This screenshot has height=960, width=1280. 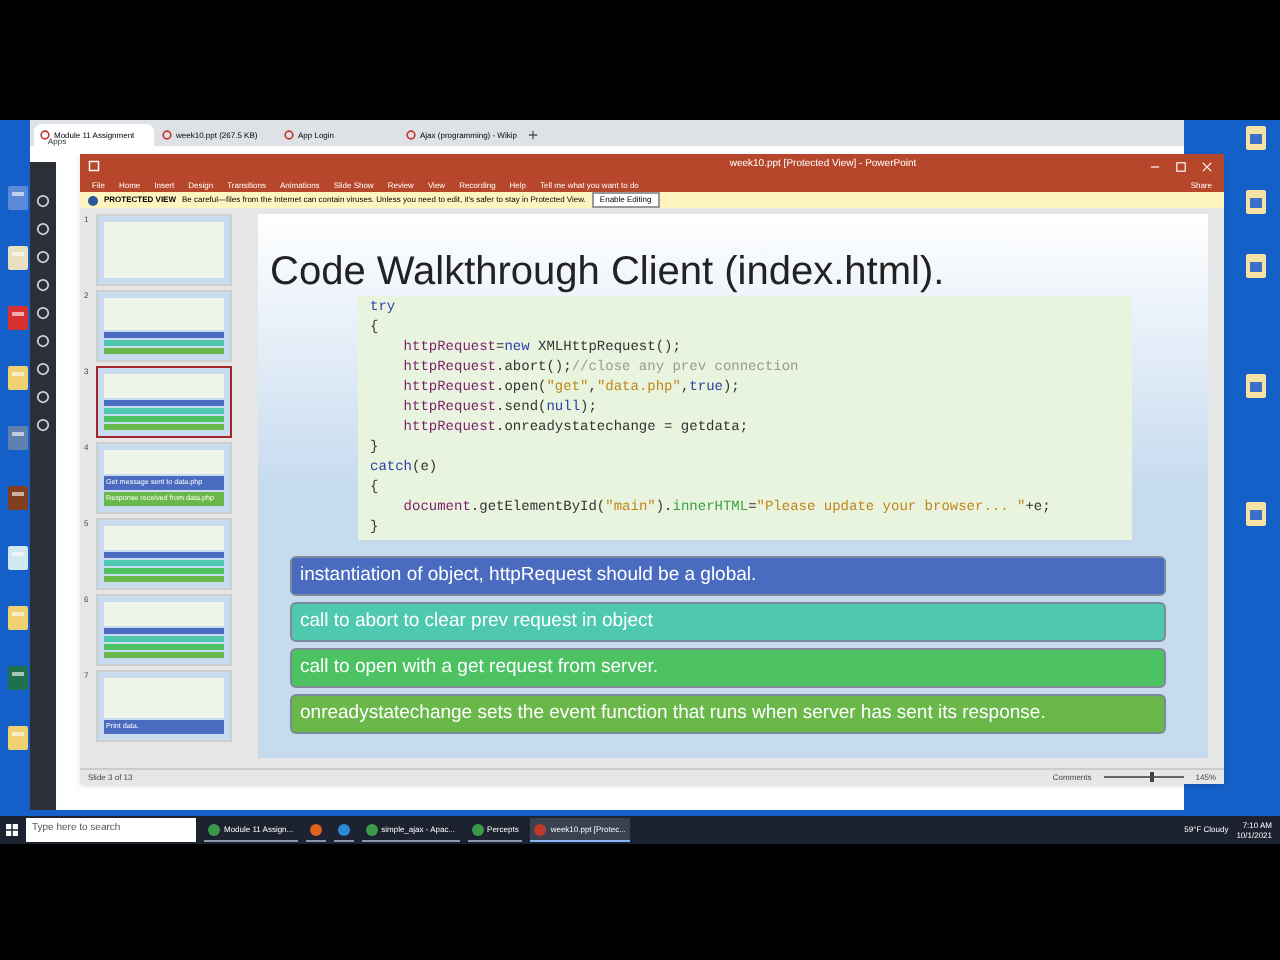 What do you see at coordinates (164, 402) in the screenshot?
I see `slide-thumbnail` at bounding box center [164, 402].